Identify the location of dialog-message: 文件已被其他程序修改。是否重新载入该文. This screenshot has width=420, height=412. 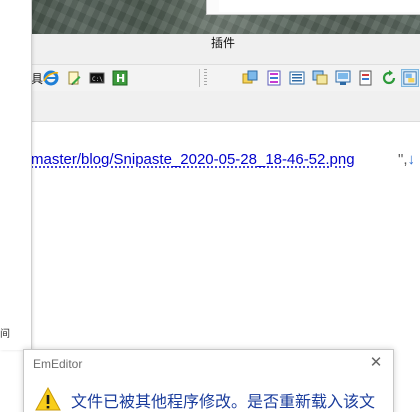
(223, 401).